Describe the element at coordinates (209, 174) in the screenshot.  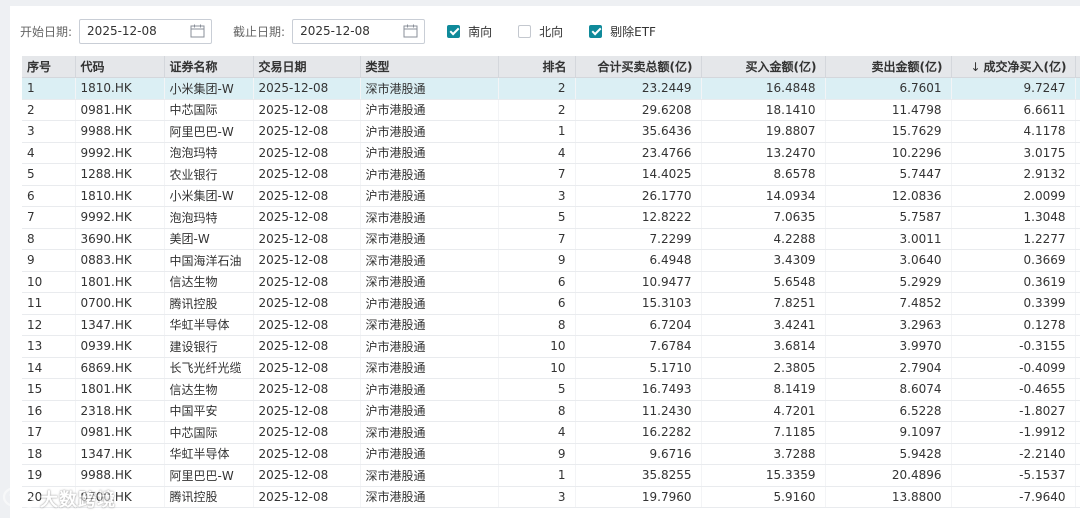
I see `cell-name: 农业银行` at that location.